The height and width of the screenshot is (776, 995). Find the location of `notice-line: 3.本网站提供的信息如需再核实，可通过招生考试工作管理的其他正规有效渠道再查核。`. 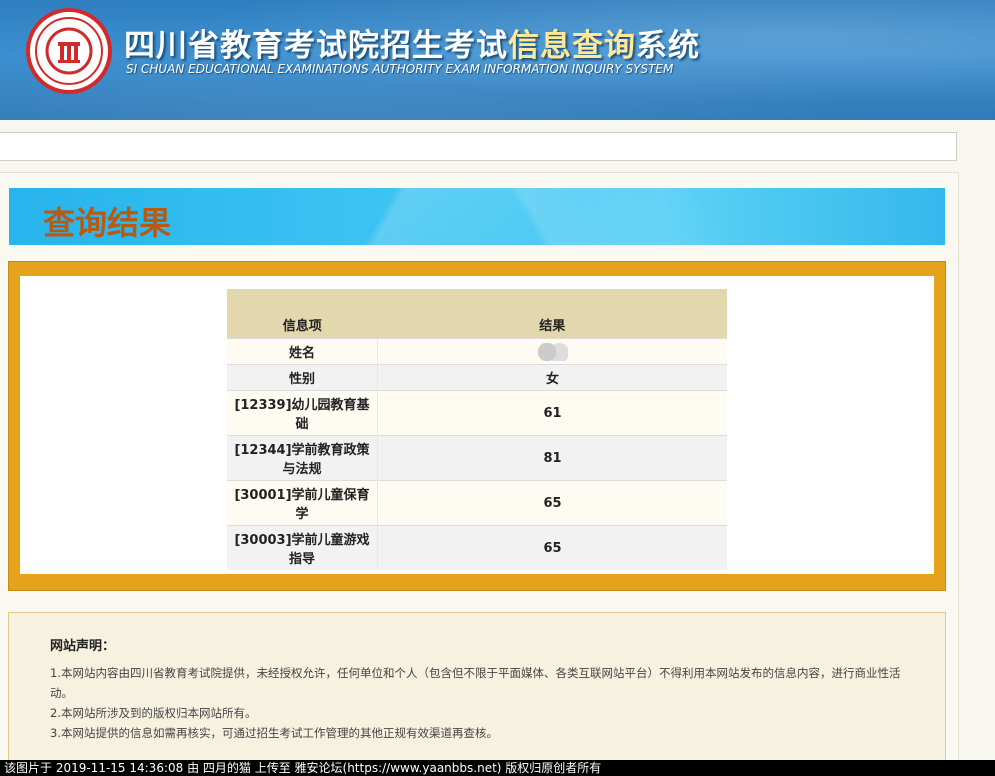

notice-line: 3.本网站提供的信息如需再核实，可通过招生考试工作管理的其他正规有效渠道再查核。 is located at coordinates (274, 733).